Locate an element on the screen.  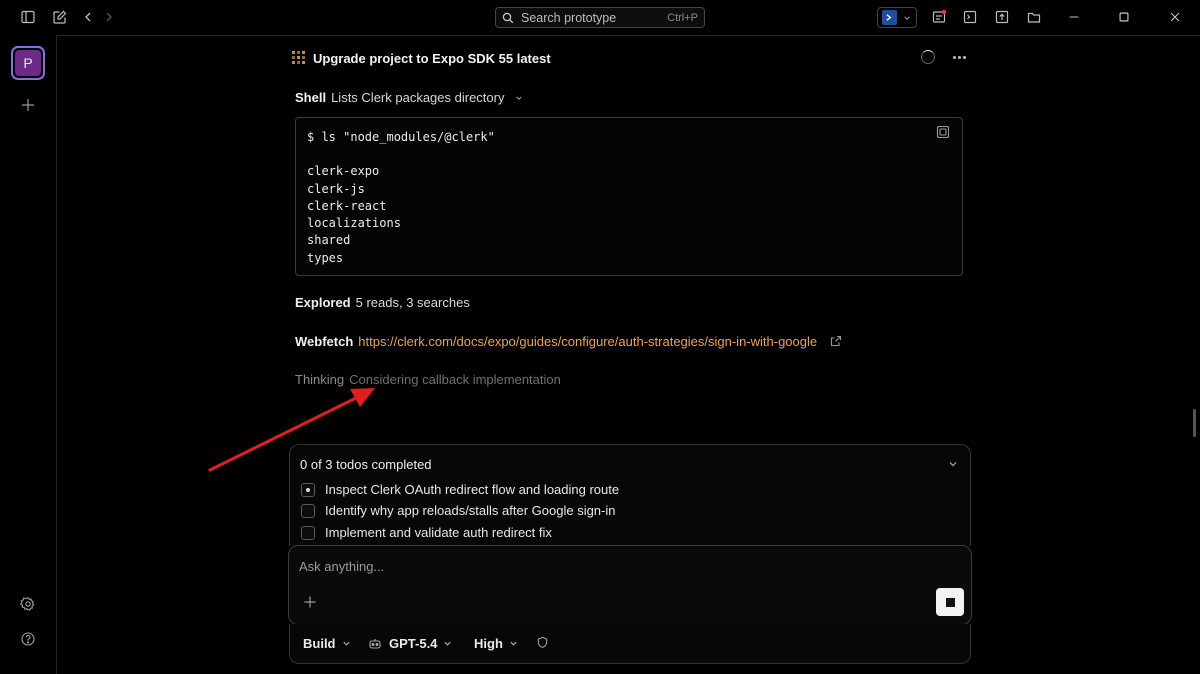
explored-value: 5 reads, 3 searches is located at coordinates (412, 302).